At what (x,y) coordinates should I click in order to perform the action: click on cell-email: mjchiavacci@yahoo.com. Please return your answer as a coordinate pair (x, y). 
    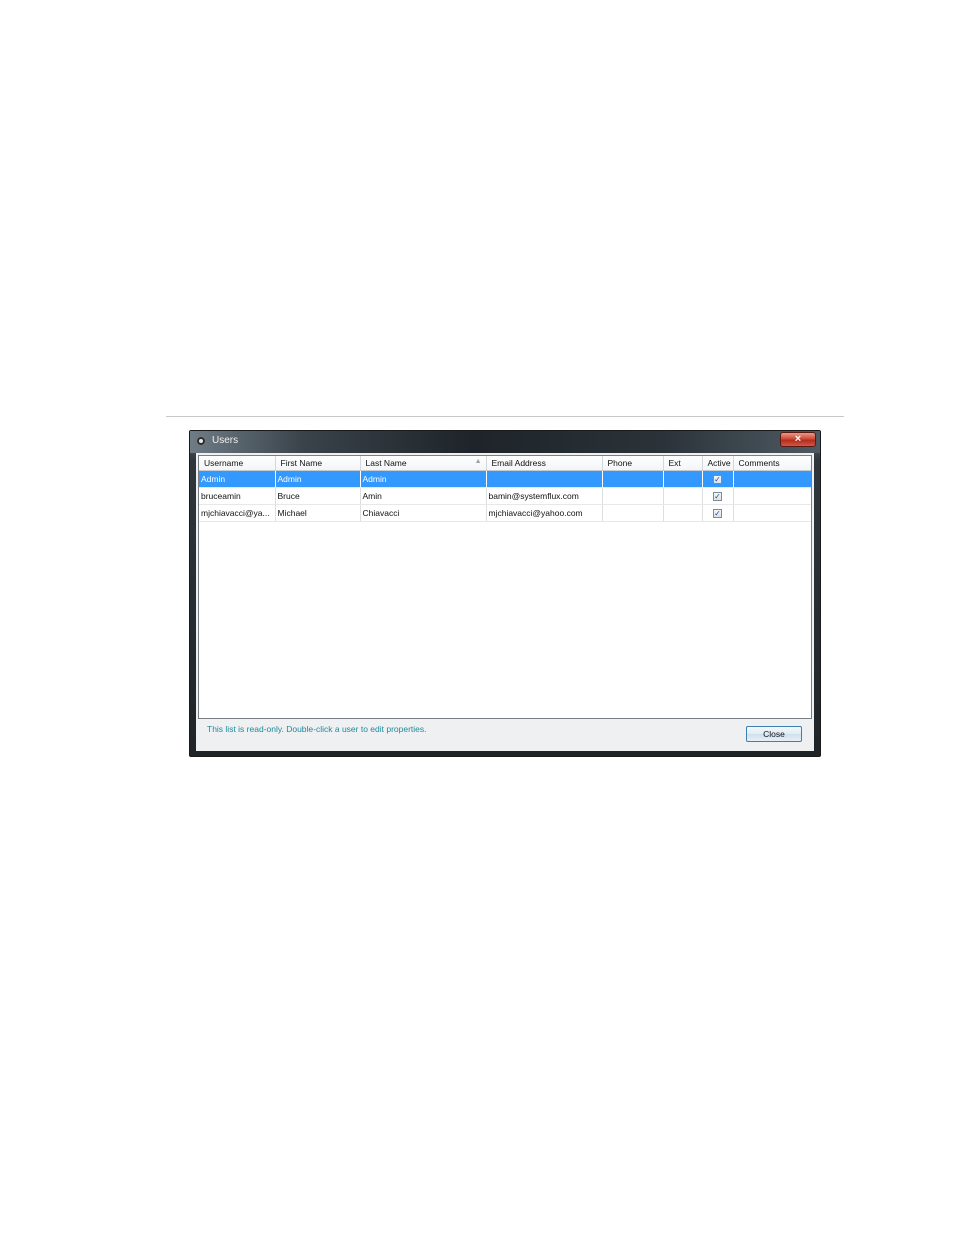
    Looking at the image, I should click on (544, 513).